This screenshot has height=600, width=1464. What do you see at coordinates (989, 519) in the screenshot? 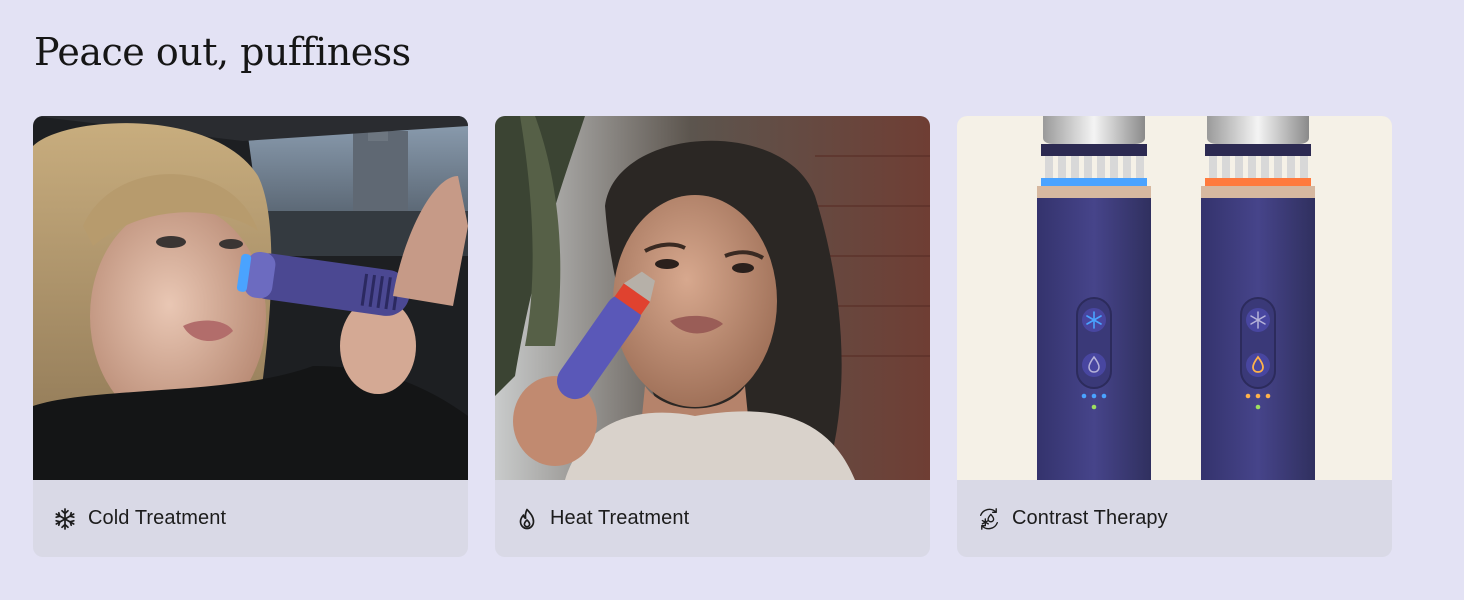
I see `hot-cold-cycle-icon` at bounding box center [989, 519].